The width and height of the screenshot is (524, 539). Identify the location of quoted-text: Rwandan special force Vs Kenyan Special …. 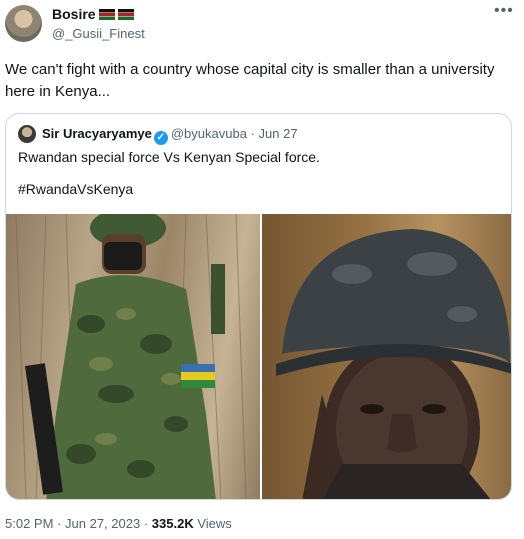
(169, 157).